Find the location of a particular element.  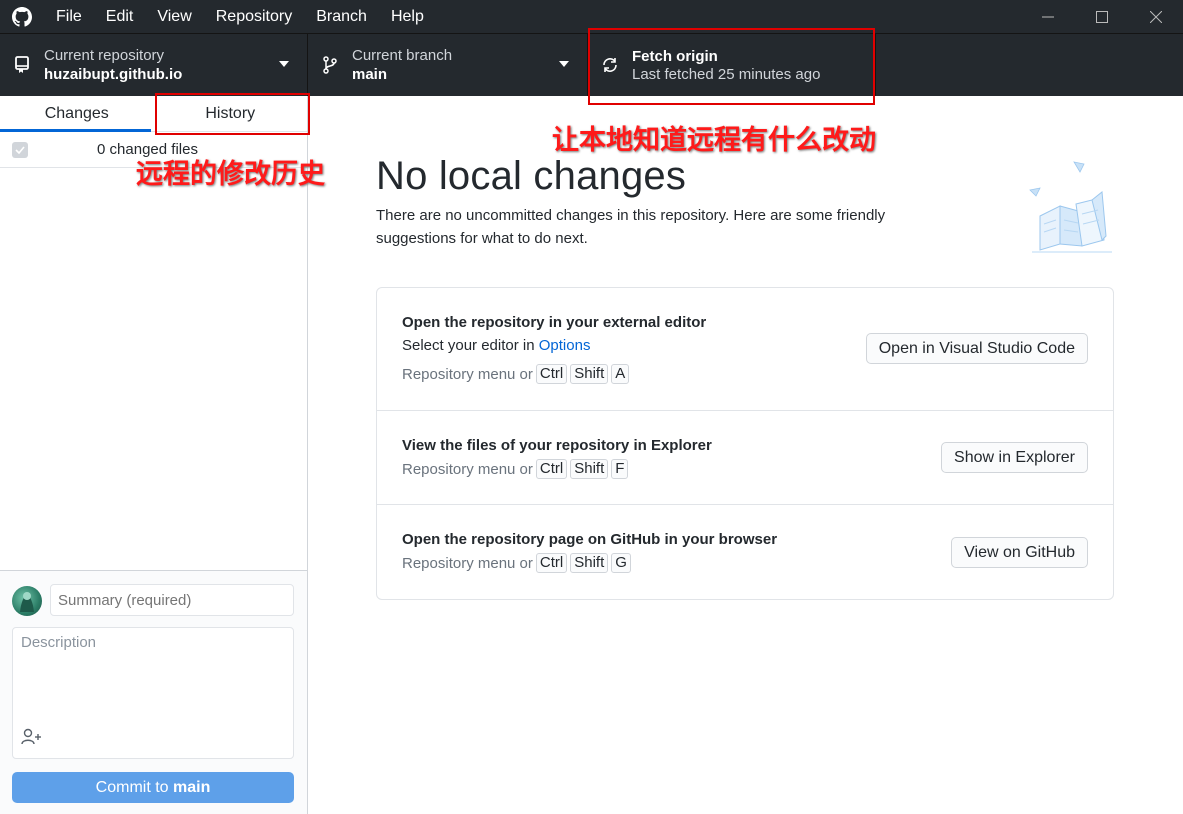

minimize-icon is located at coordinates (1048, 16).